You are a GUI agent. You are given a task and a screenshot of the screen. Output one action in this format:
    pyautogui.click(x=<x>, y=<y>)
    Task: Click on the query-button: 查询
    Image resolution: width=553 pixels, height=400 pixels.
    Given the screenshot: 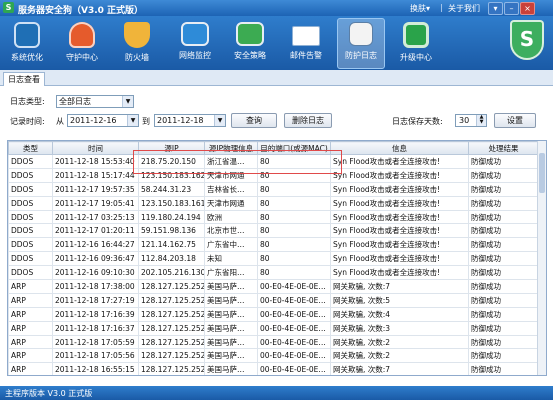 What is the action you would take?
    pyautogui.click(x=254, y=120)
    